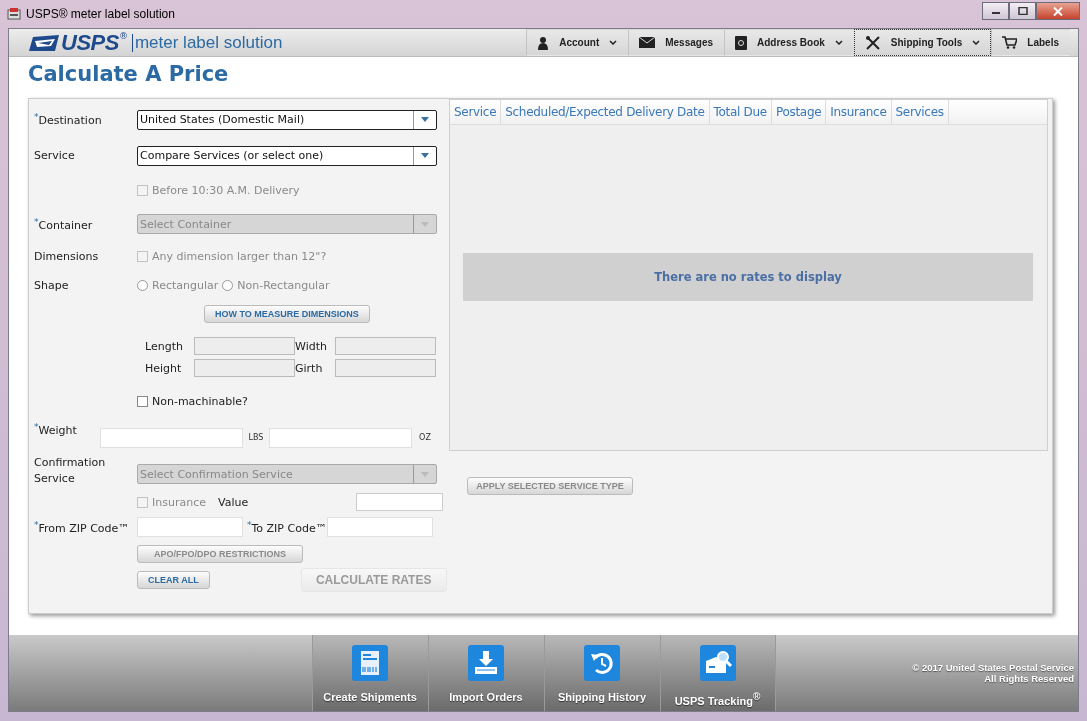  Describe the element at coordinates (192, 401) in the screenshot. I see `non-machinable-checkbox: Non-machinable?` at that location.